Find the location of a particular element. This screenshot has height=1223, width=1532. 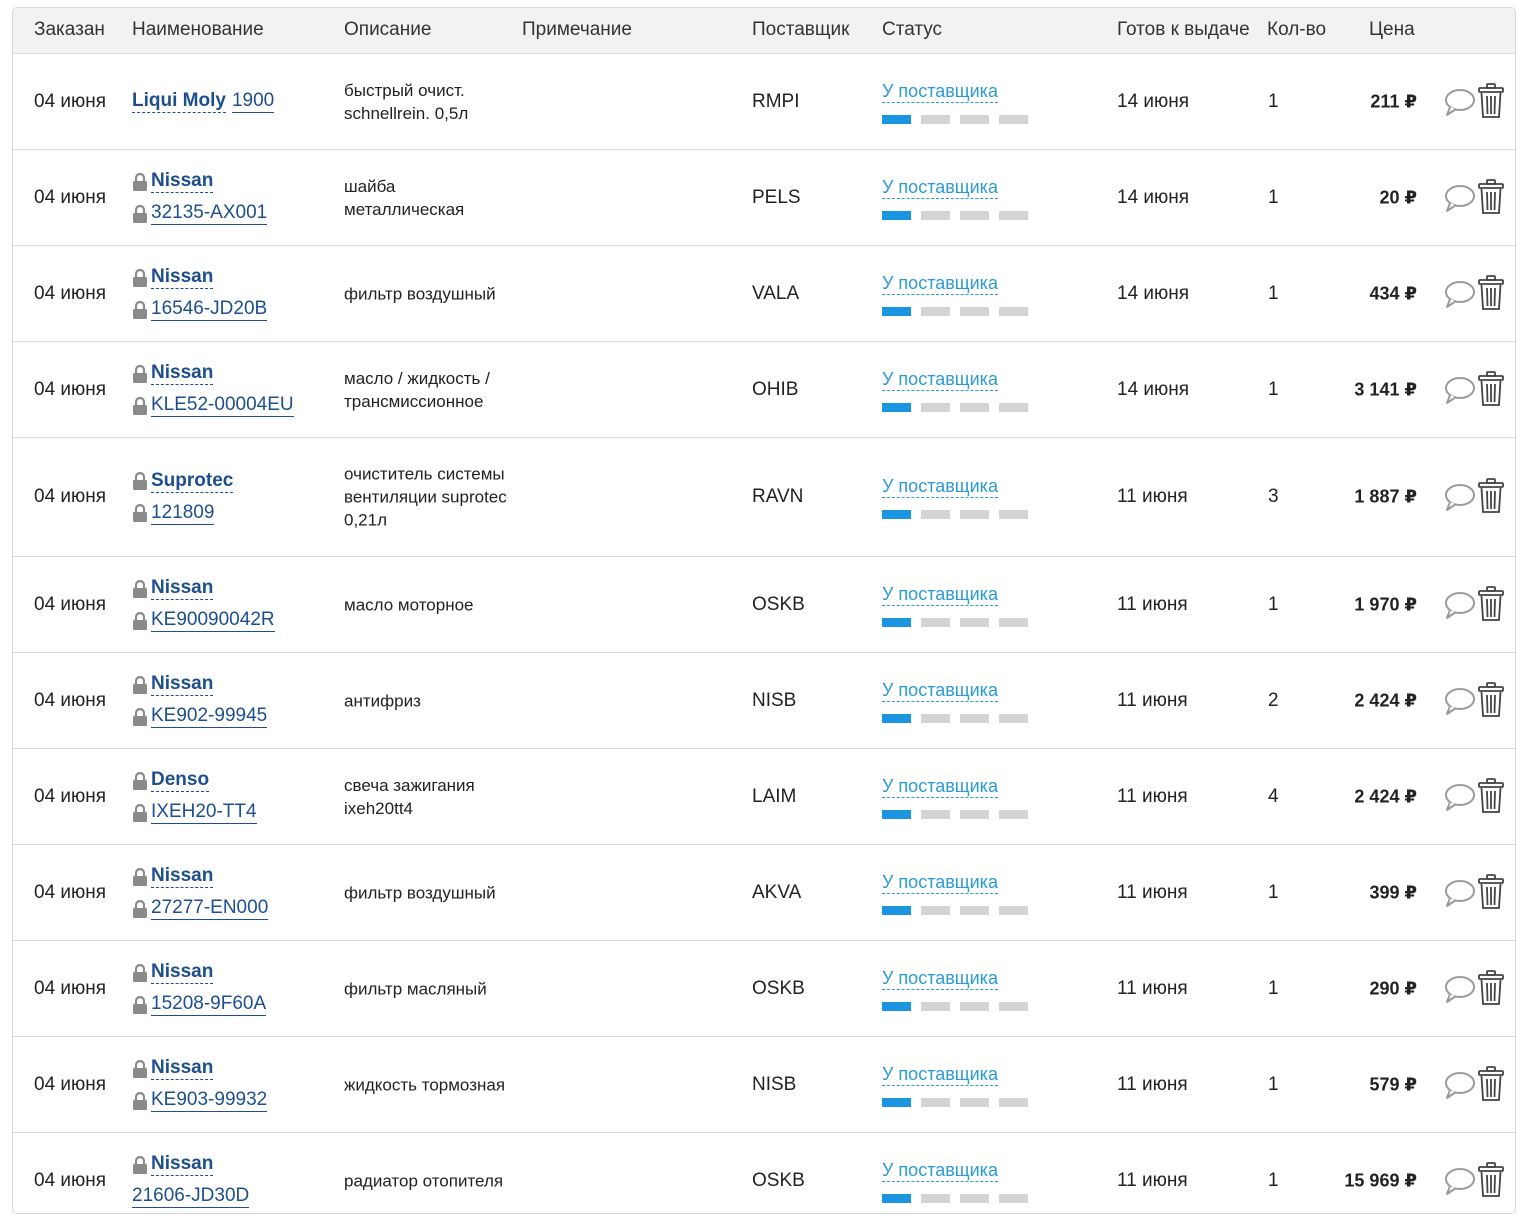

row-actions is located at coordinates (1475, 497).